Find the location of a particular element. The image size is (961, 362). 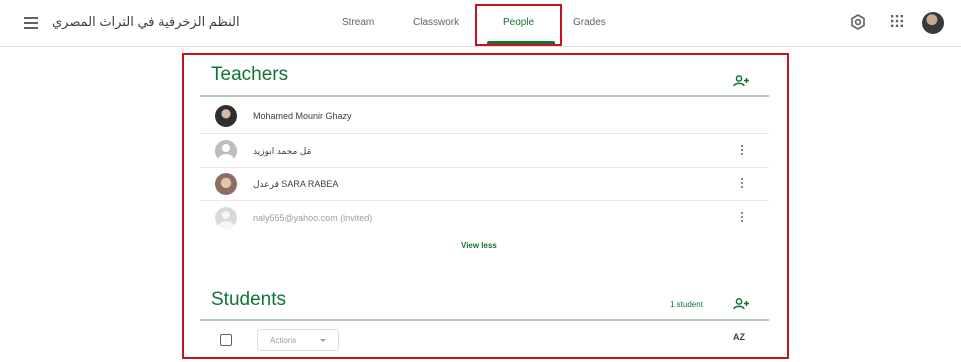

settings-icon is located at coordinates (858, 22).